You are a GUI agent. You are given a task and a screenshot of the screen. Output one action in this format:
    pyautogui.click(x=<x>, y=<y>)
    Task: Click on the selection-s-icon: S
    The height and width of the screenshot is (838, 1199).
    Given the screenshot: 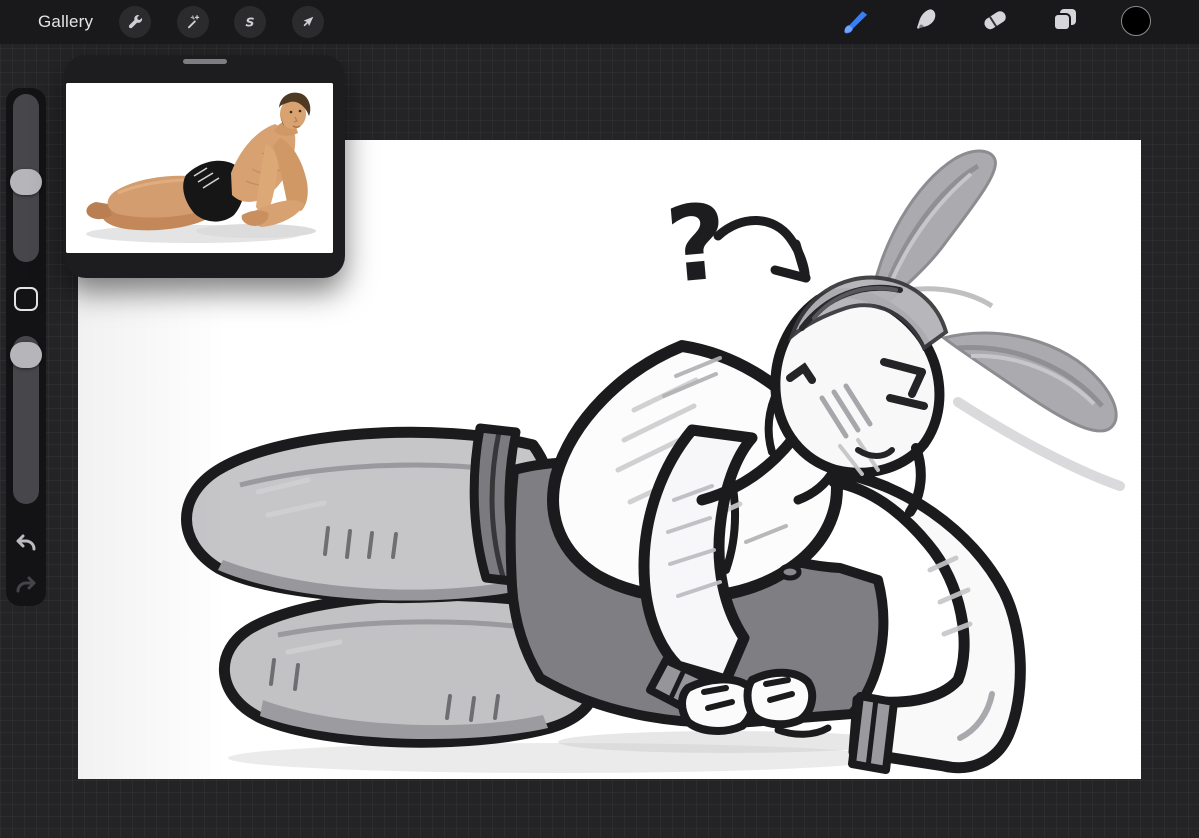 What is the action you would take?
    pyautogui.click(x=250, y=22)
    